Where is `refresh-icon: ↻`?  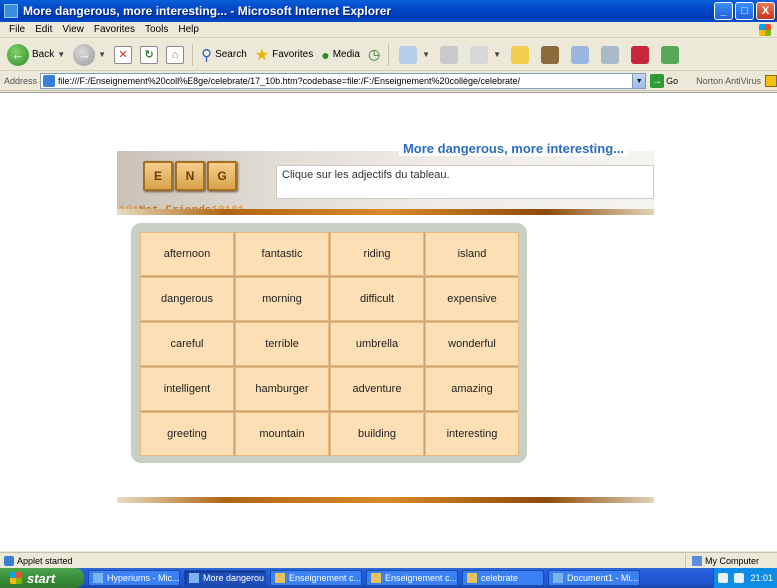 refresh-icon: ↻ is located at coordinates (149, 54).